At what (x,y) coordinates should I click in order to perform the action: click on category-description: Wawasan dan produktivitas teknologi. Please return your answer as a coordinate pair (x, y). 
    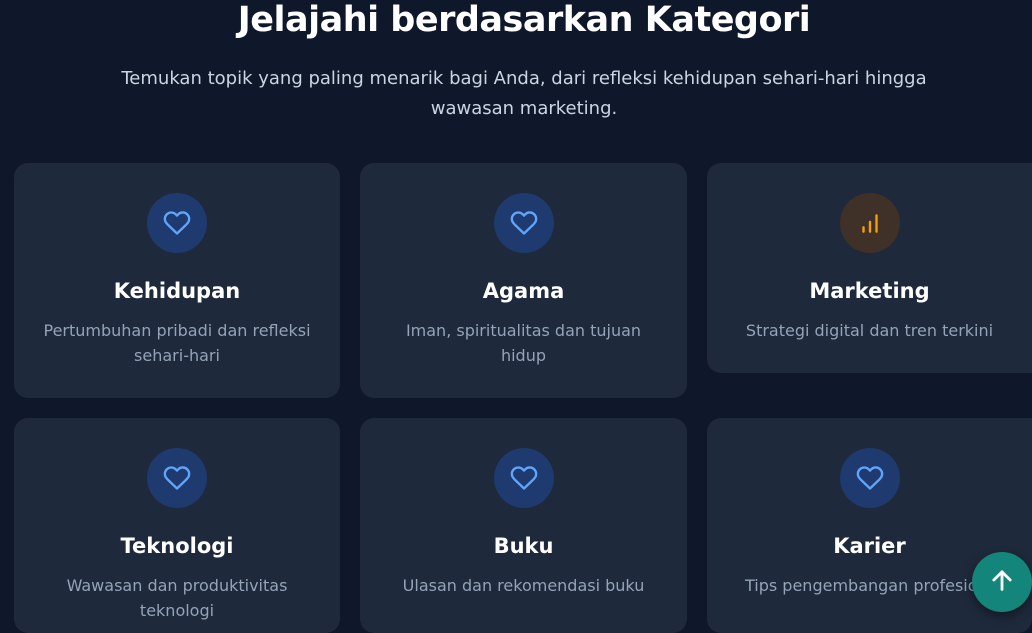
    Looking at the image, I should click on (177, 598).